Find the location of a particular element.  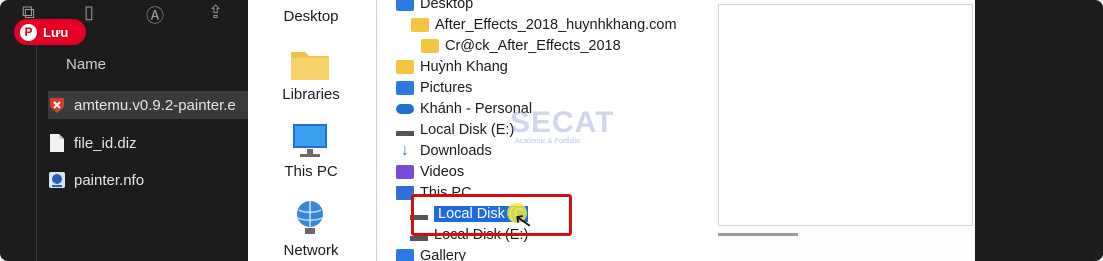

quick-item-label: Desktop is located at coordinates (311, 16).